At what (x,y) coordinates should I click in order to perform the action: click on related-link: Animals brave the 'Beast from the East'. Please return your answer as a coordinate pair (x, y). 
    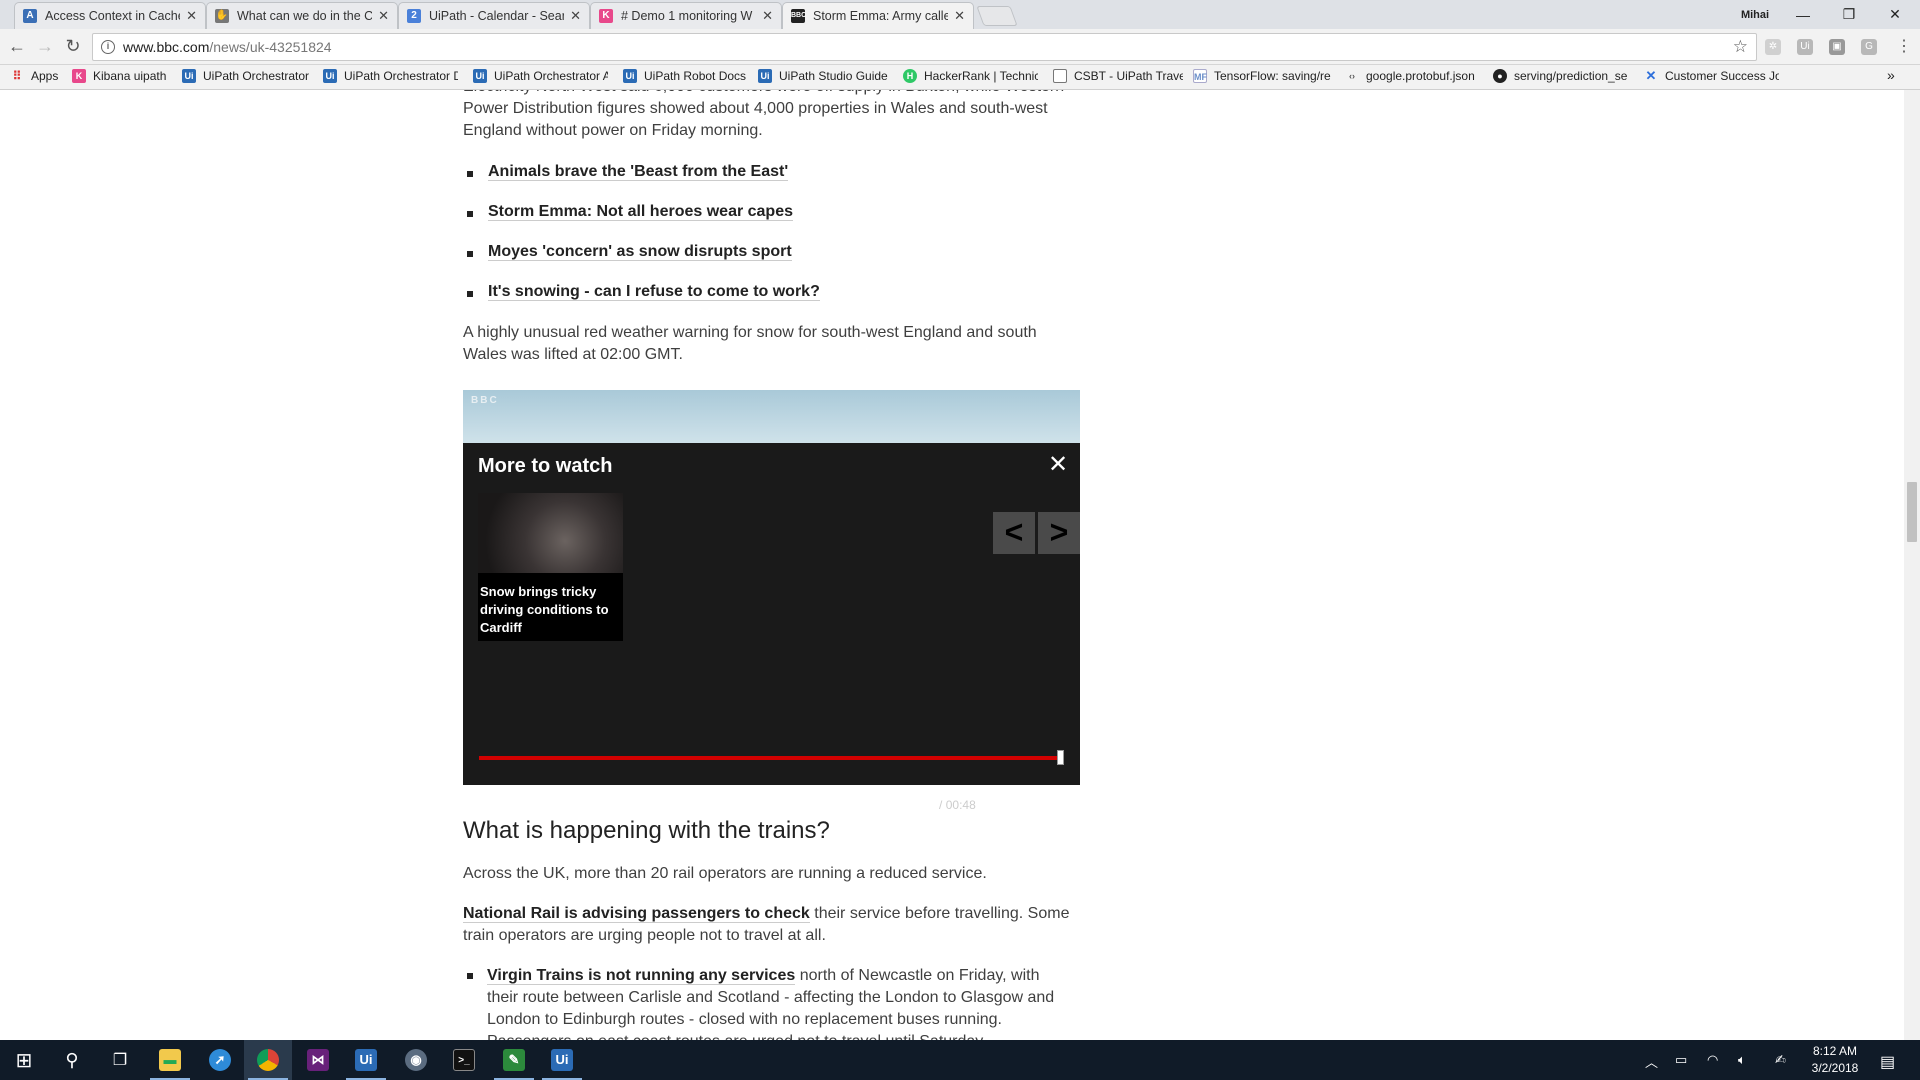
    Looking at the image, I should click on (627, 172).